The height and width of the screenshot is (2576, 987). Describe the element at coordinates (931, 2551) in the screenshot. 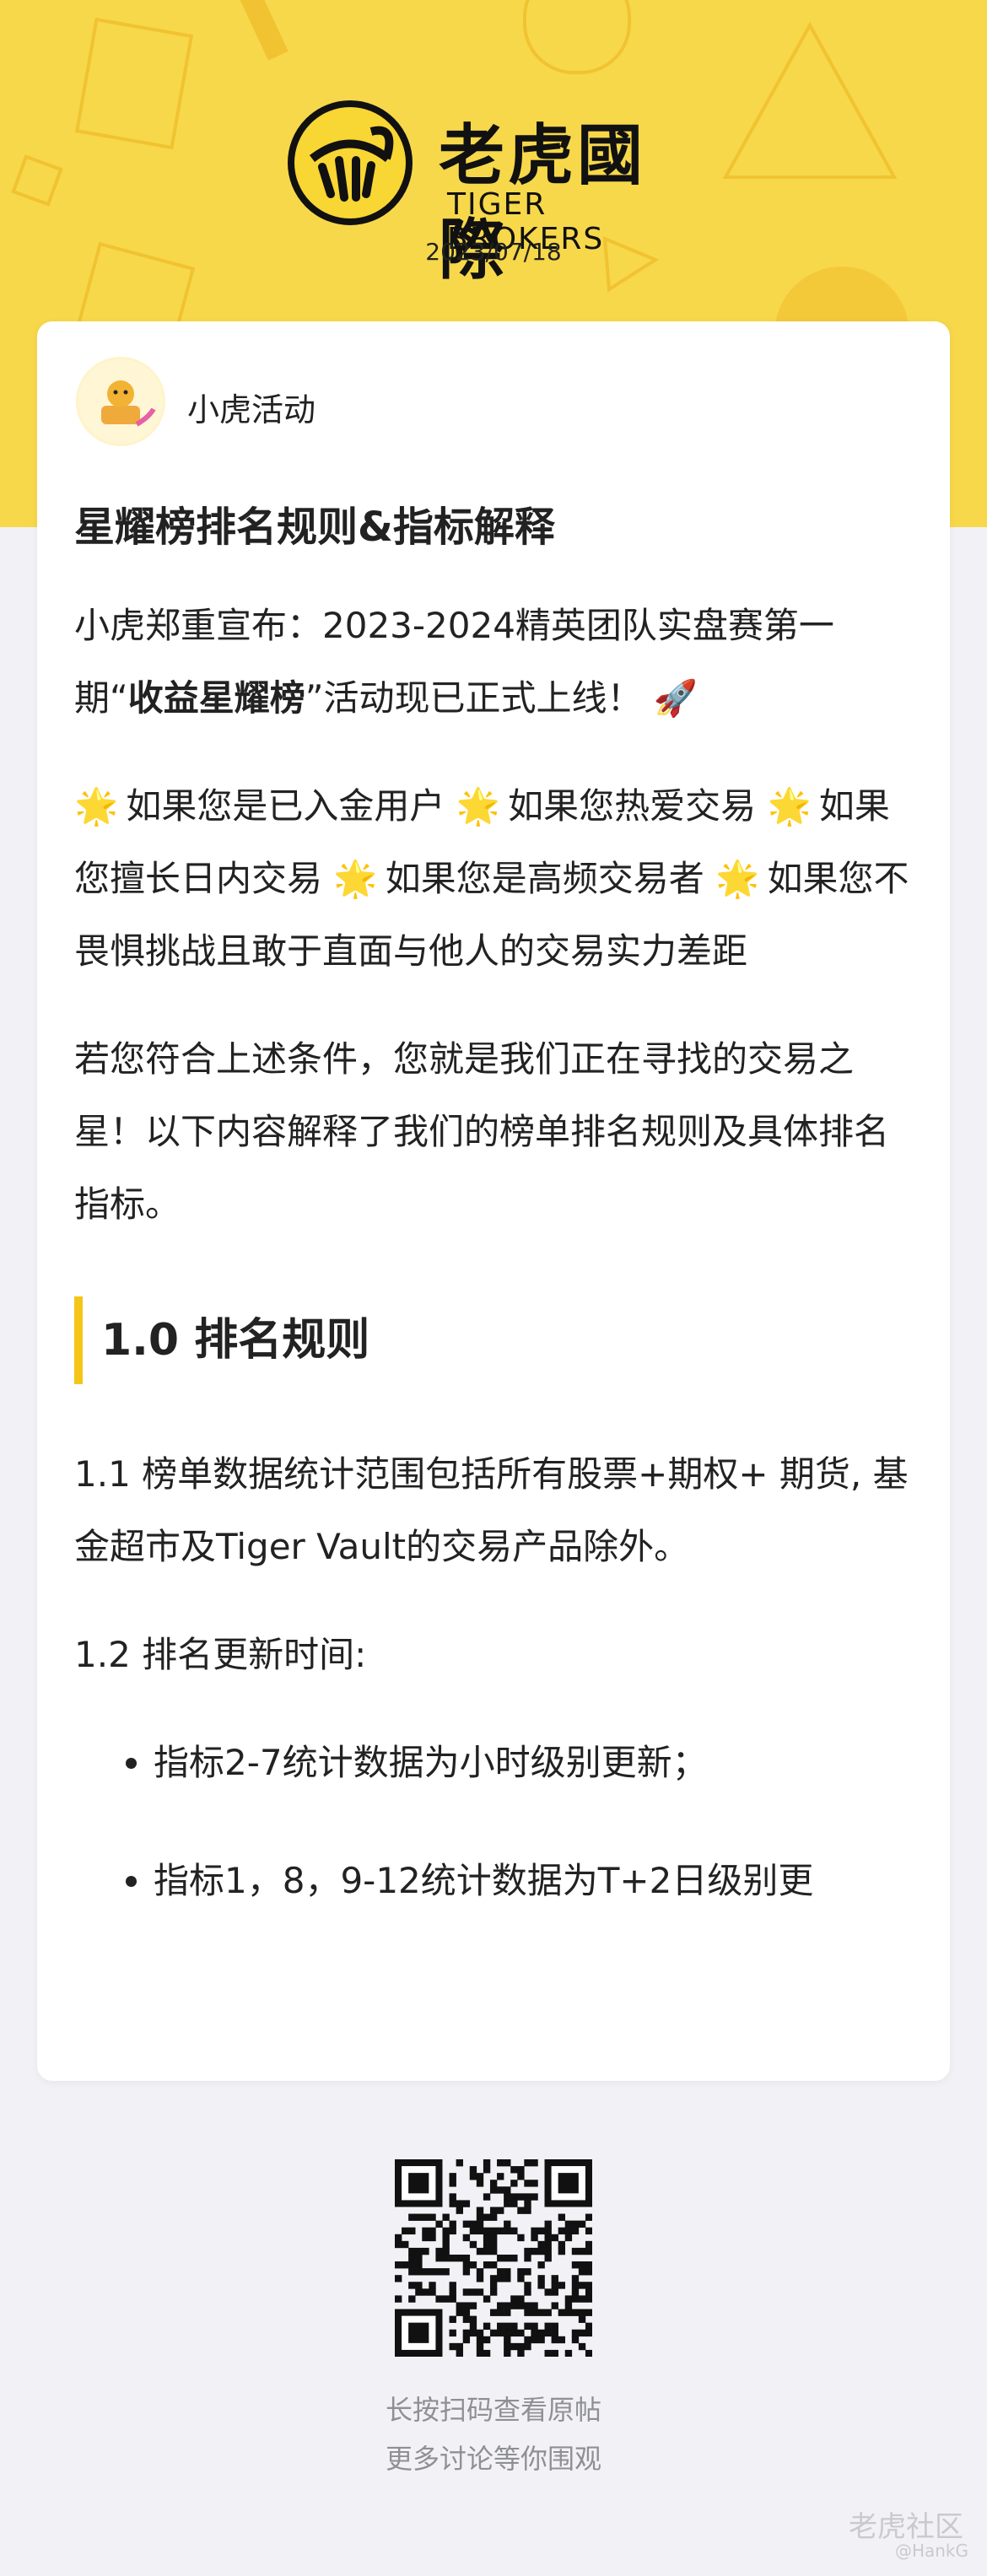

I see `user-watermark: @HankG` at that location.